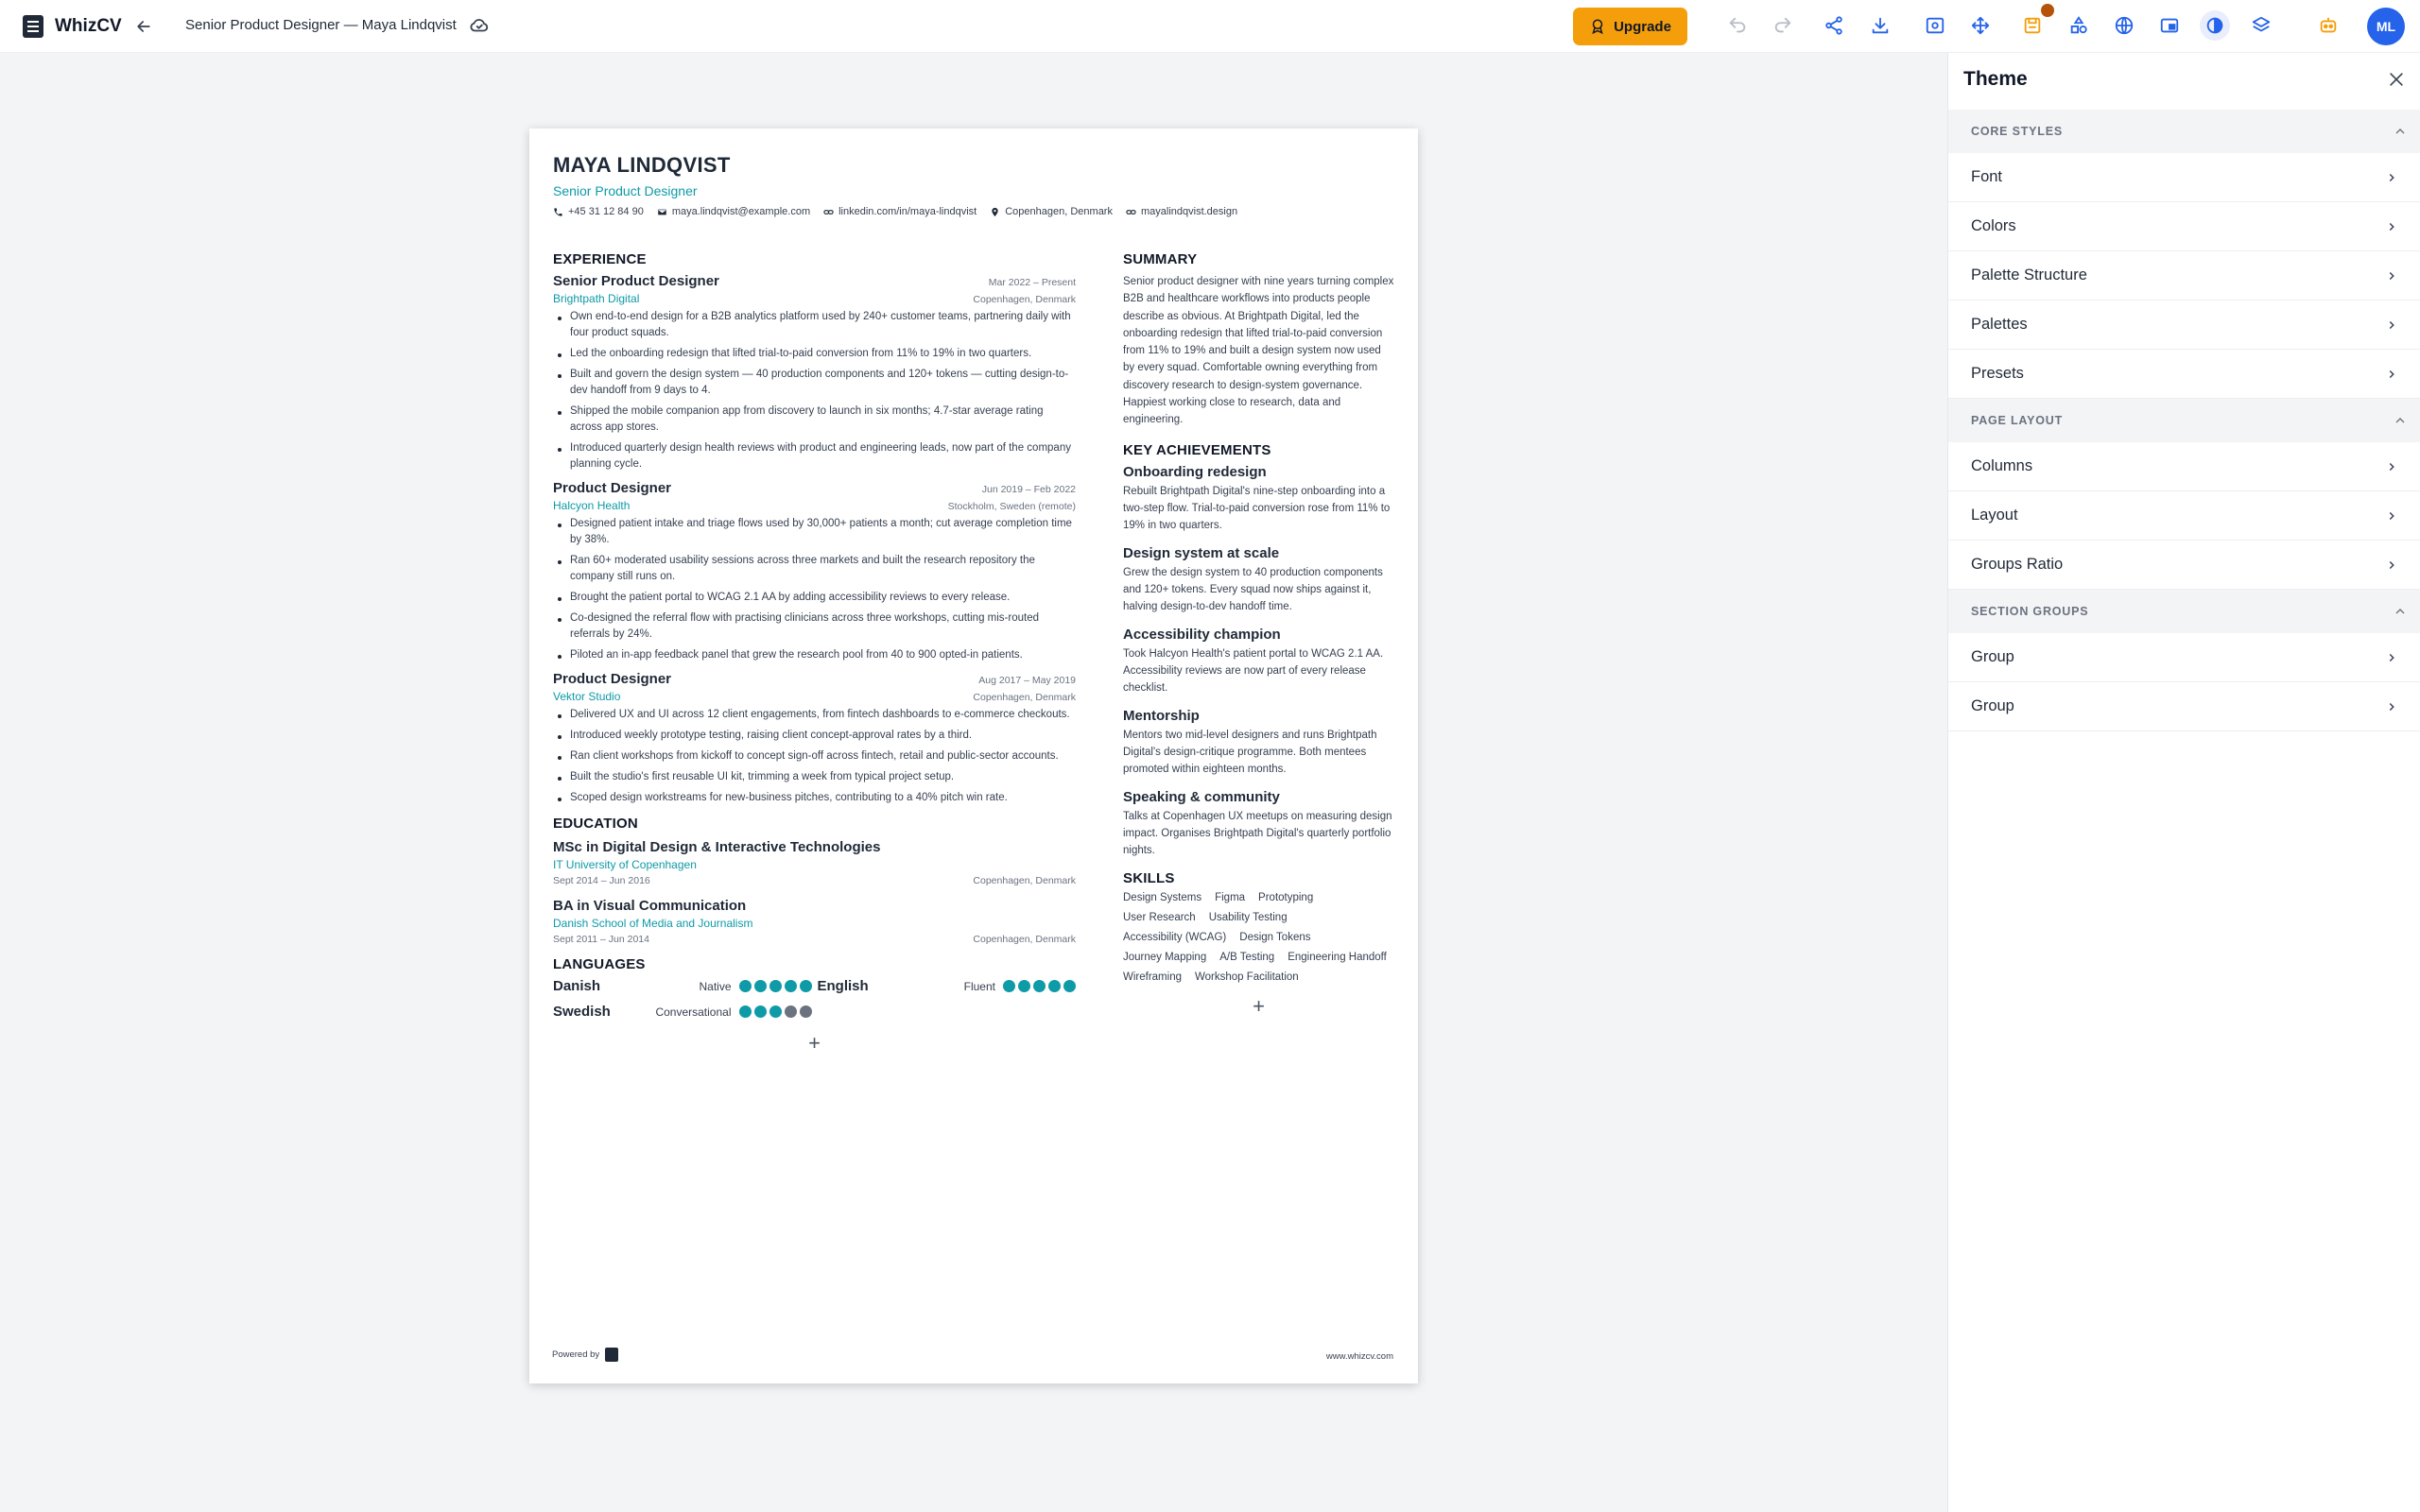 The width and height of the screenshot is (2420, 1512). Describe the element at coordinates (2400, 420) in the screenshot. I see `chevron-up-icon` at that location.